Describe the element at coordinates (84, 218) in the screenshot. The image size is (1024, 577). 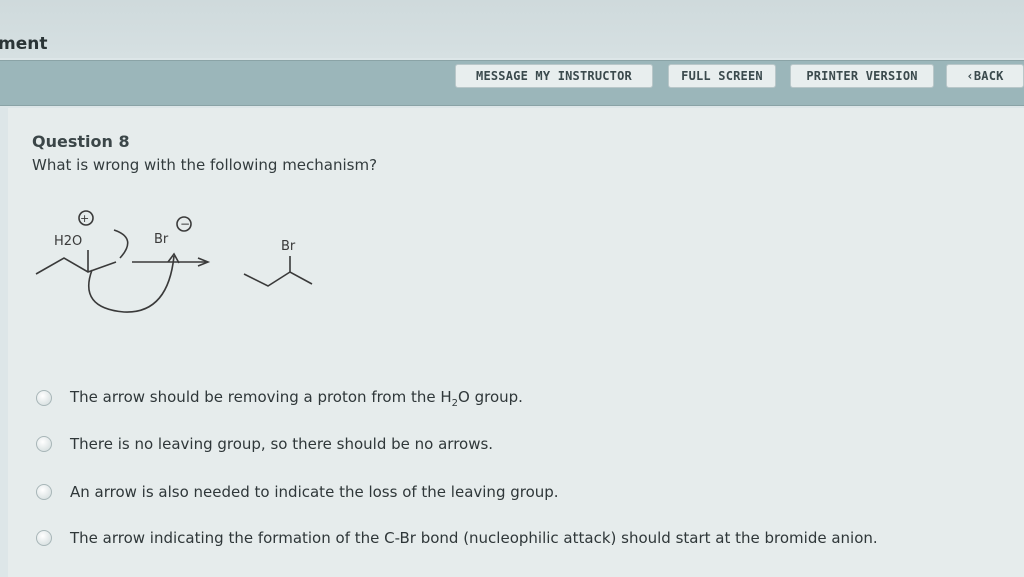
I see `positive-charge-icon: +` at that location.